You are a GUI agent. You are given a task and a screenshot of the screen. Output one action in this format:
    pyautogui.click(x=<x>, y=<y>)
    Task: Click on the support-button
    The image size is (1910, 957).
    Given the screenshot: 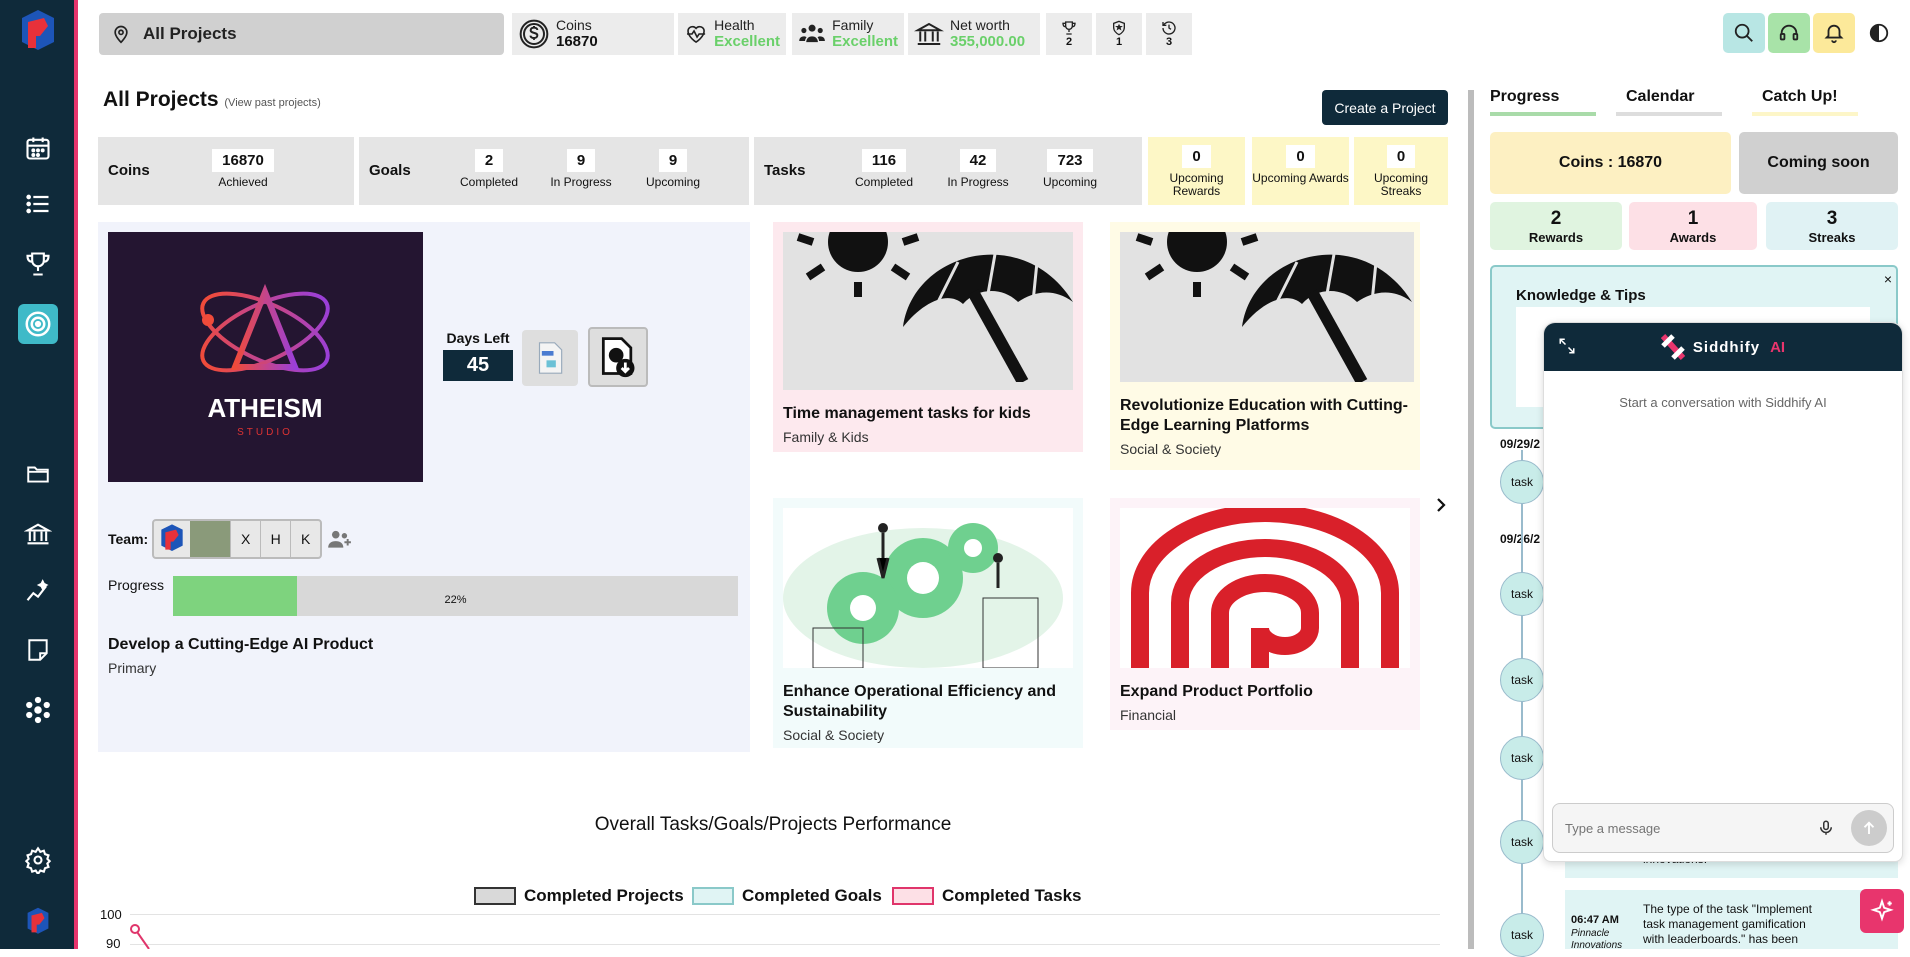 What is the action you would take?
    pyautogui.click(x=1789, y=33)
    